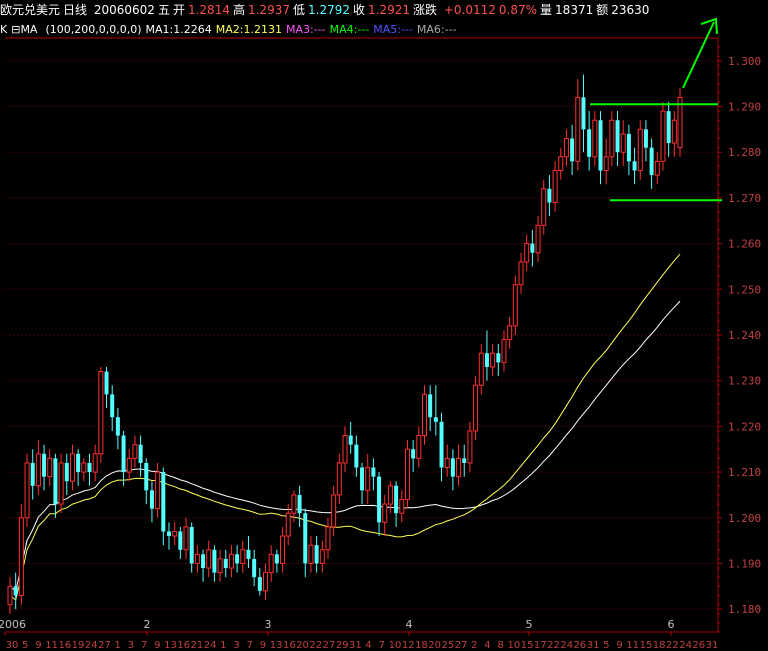  What do you see at coordinates (268, 624) in the screenshot?
I see `x-month-label: 3` at bounding box center [268, 624].